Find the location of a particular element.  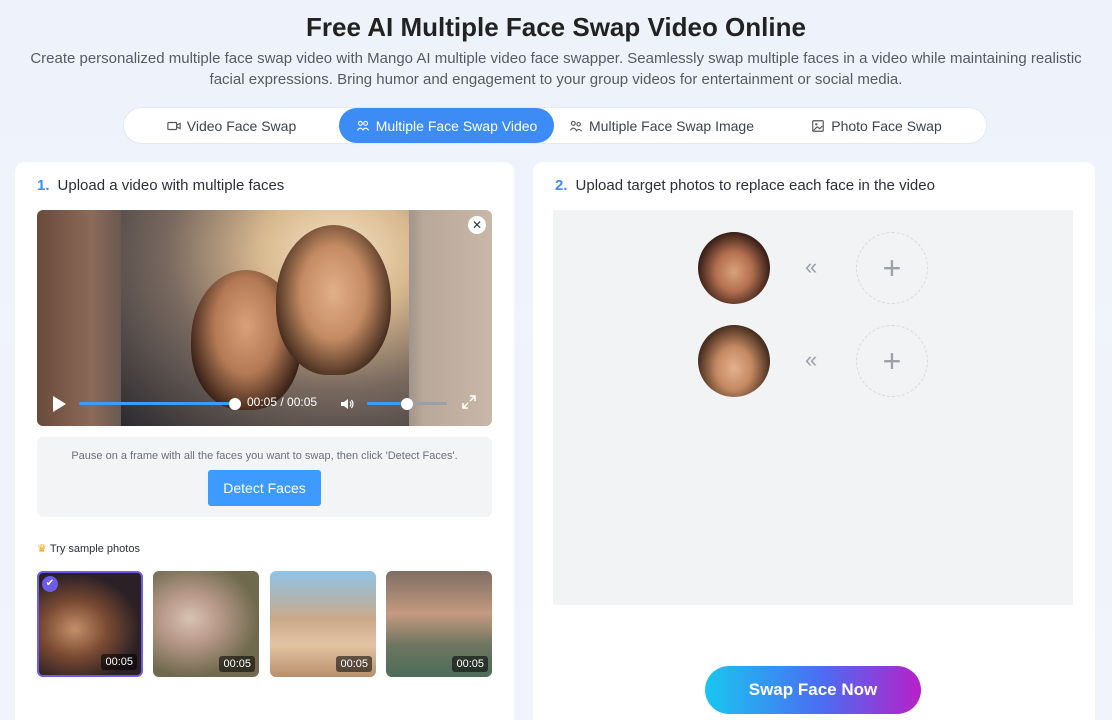

volume-knob is located at coordinates (407, 403).